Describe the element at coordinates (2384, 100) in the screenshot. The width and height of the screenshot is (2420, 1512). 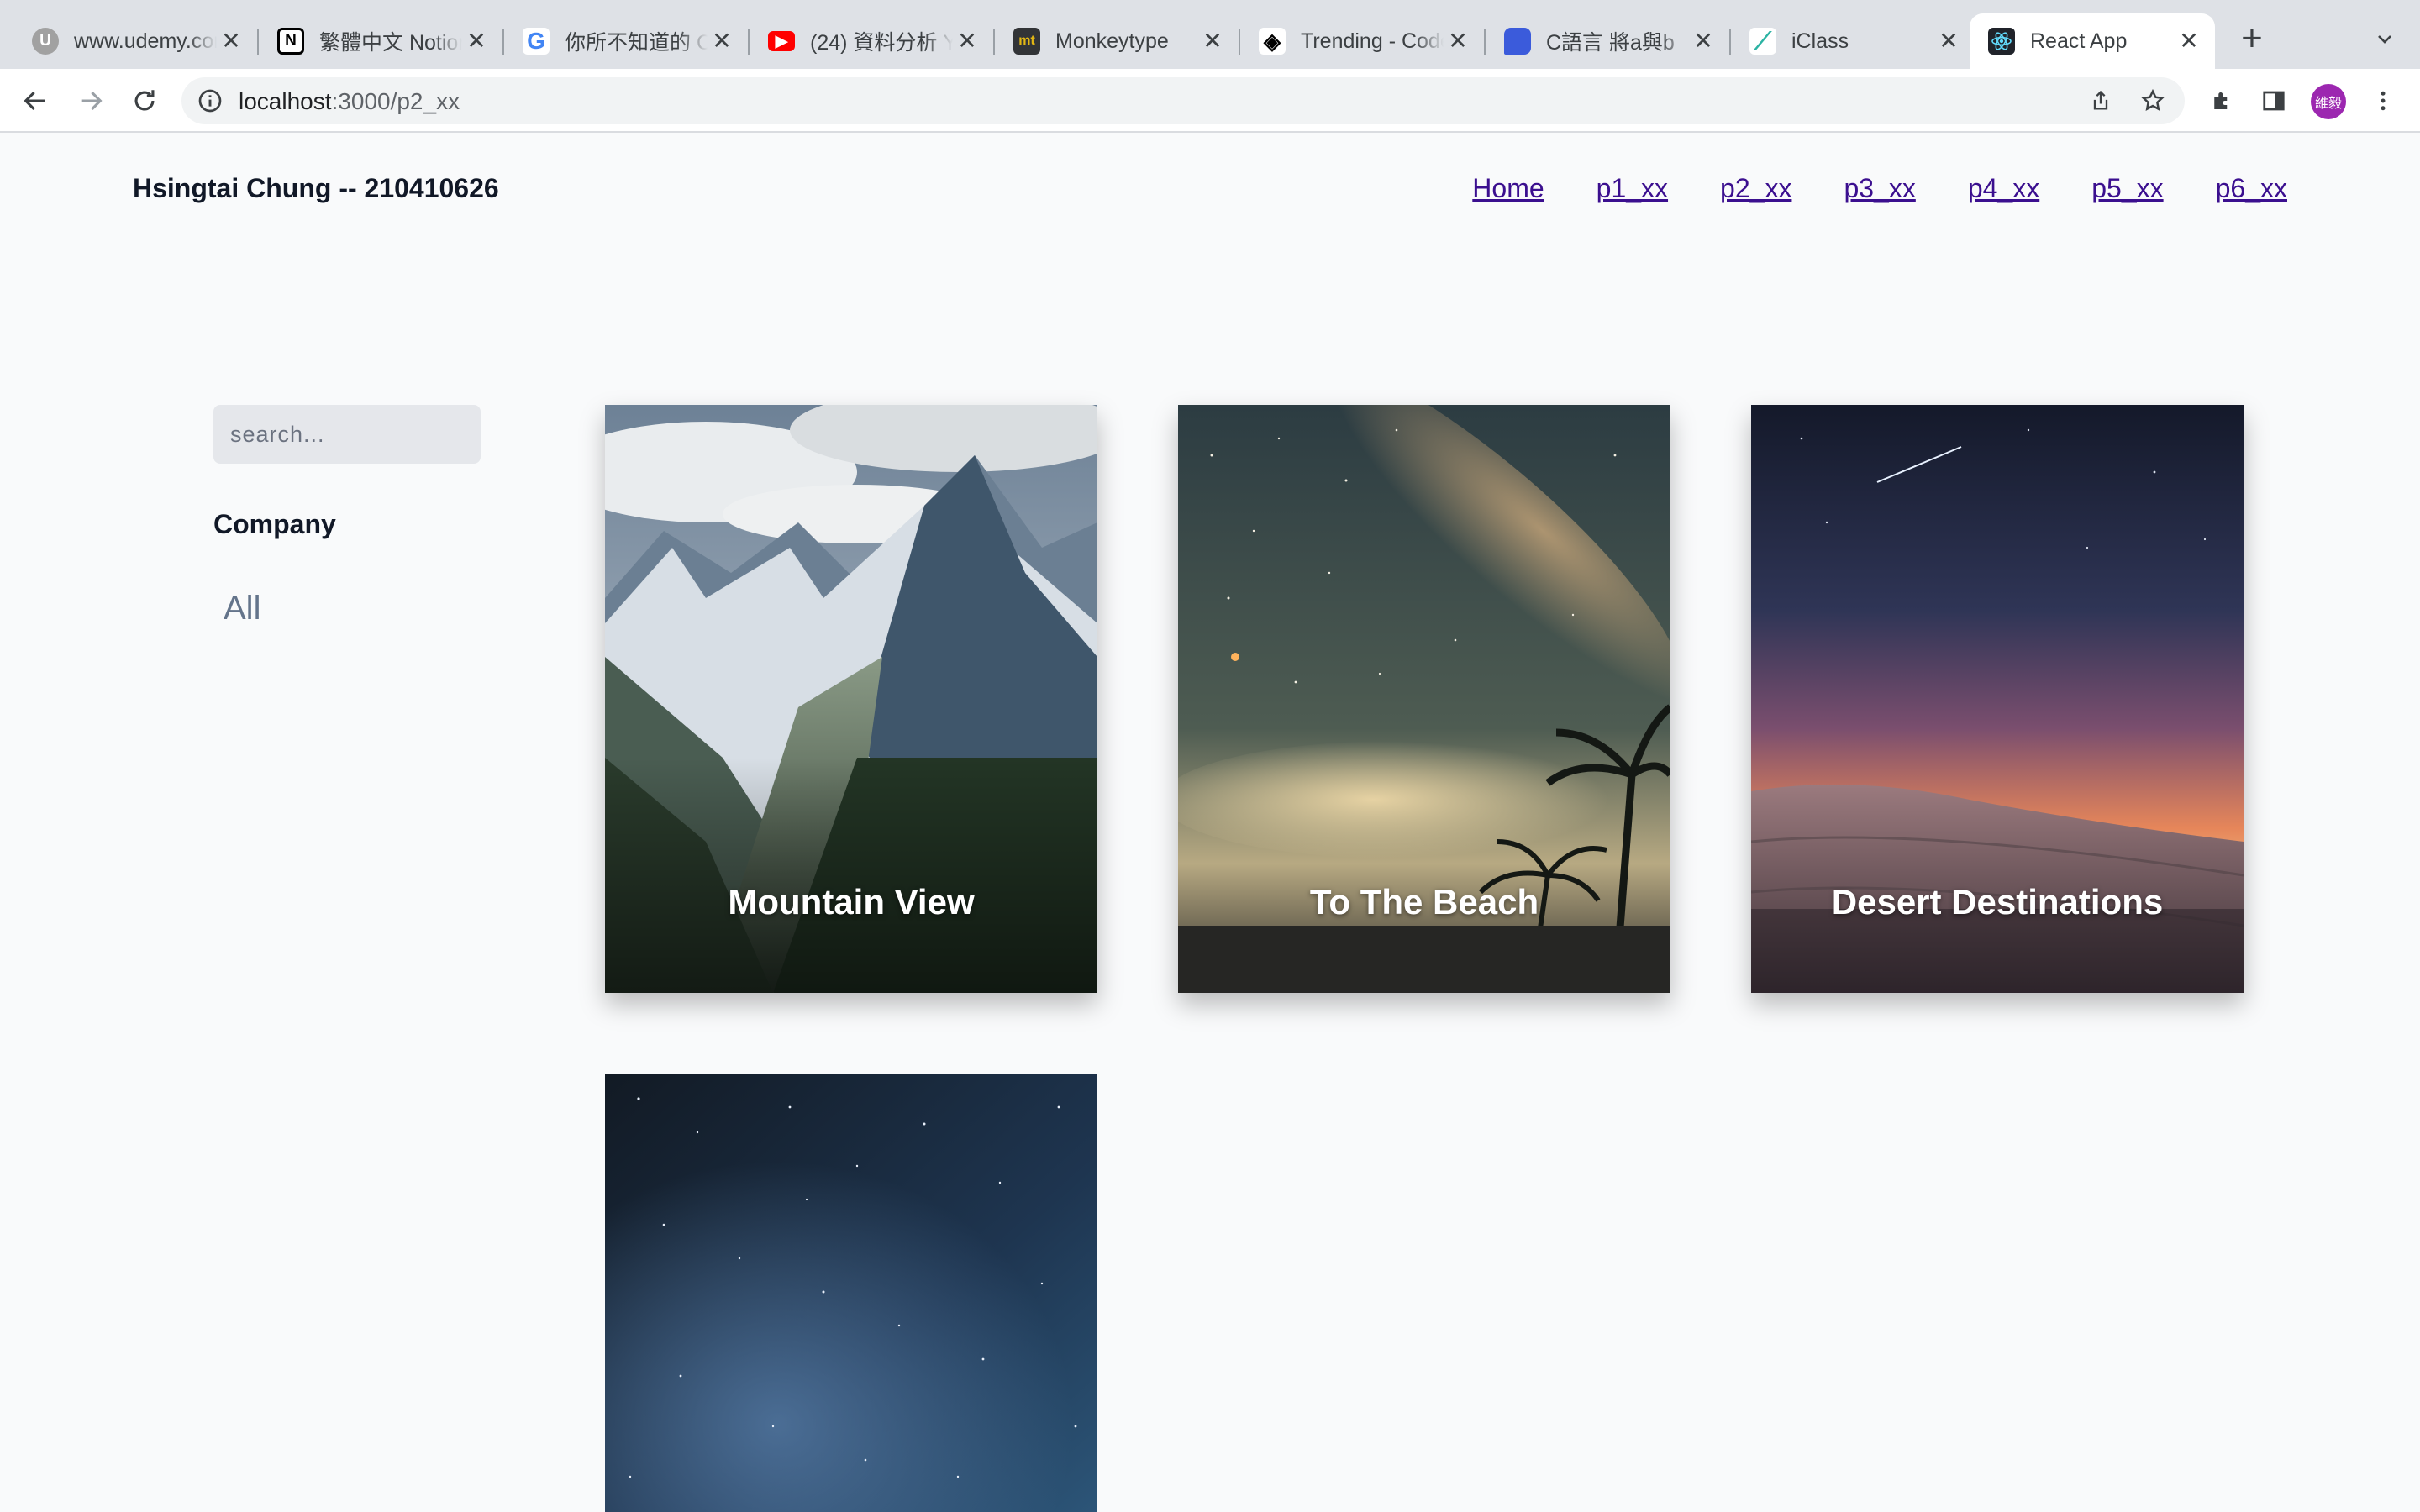
I see `more-vertical-icon` at that location.